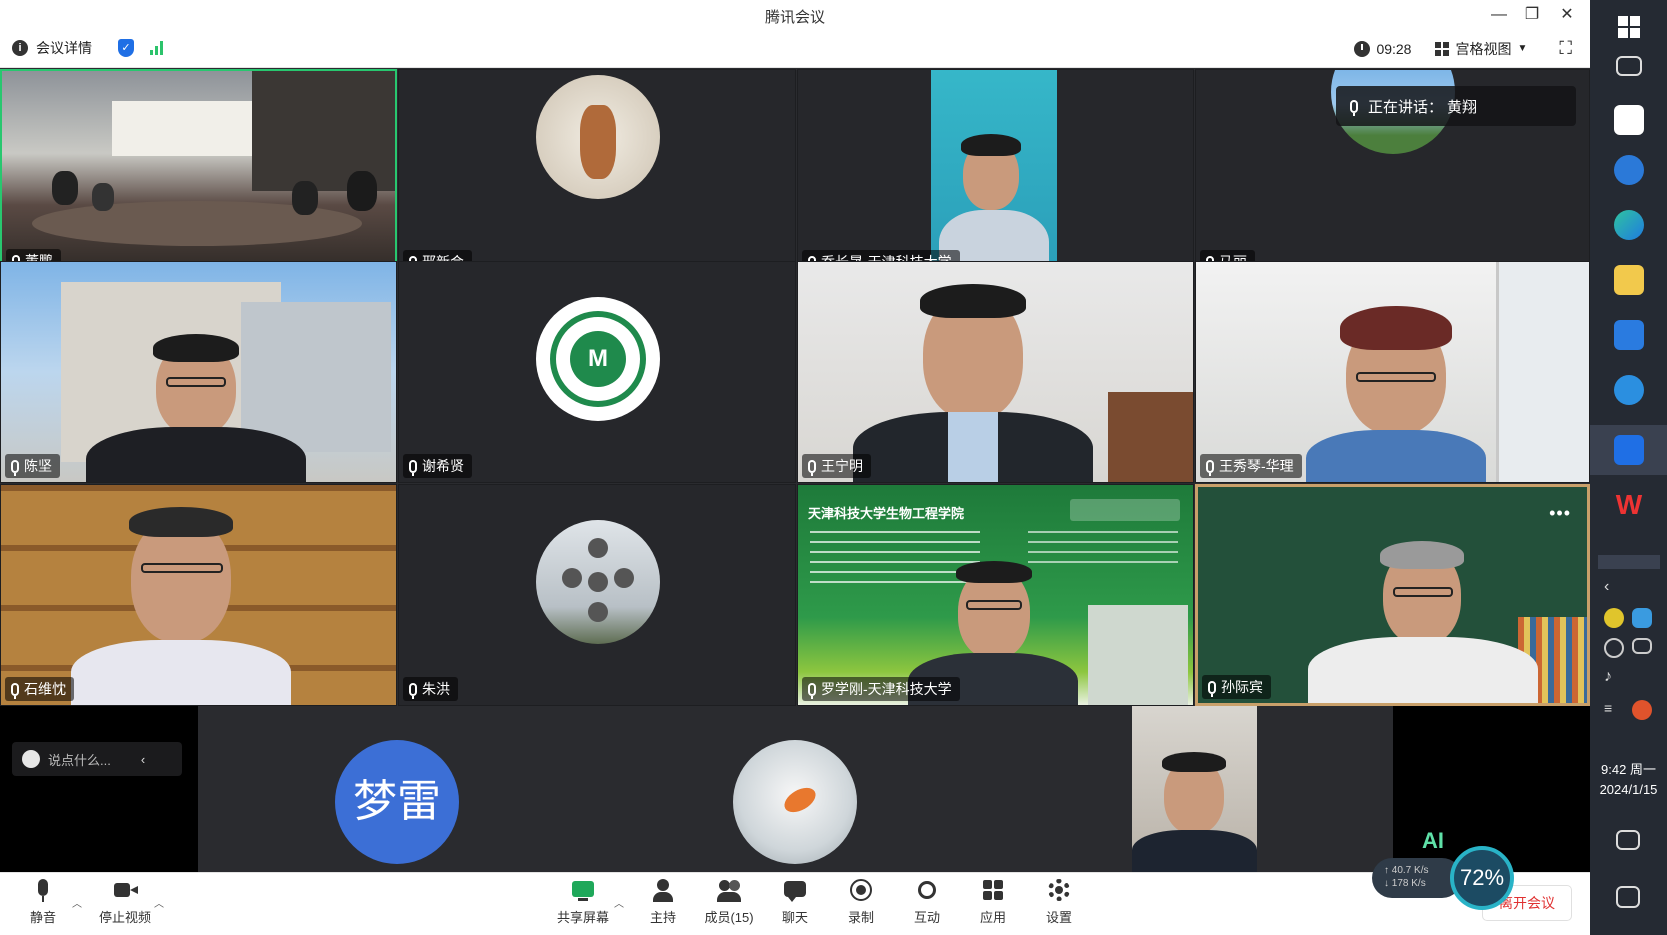  What do you see at coordinates (1629, 170) in the screenshot?
I see `ie-browser-icon` at bounding box center [1629, 170].